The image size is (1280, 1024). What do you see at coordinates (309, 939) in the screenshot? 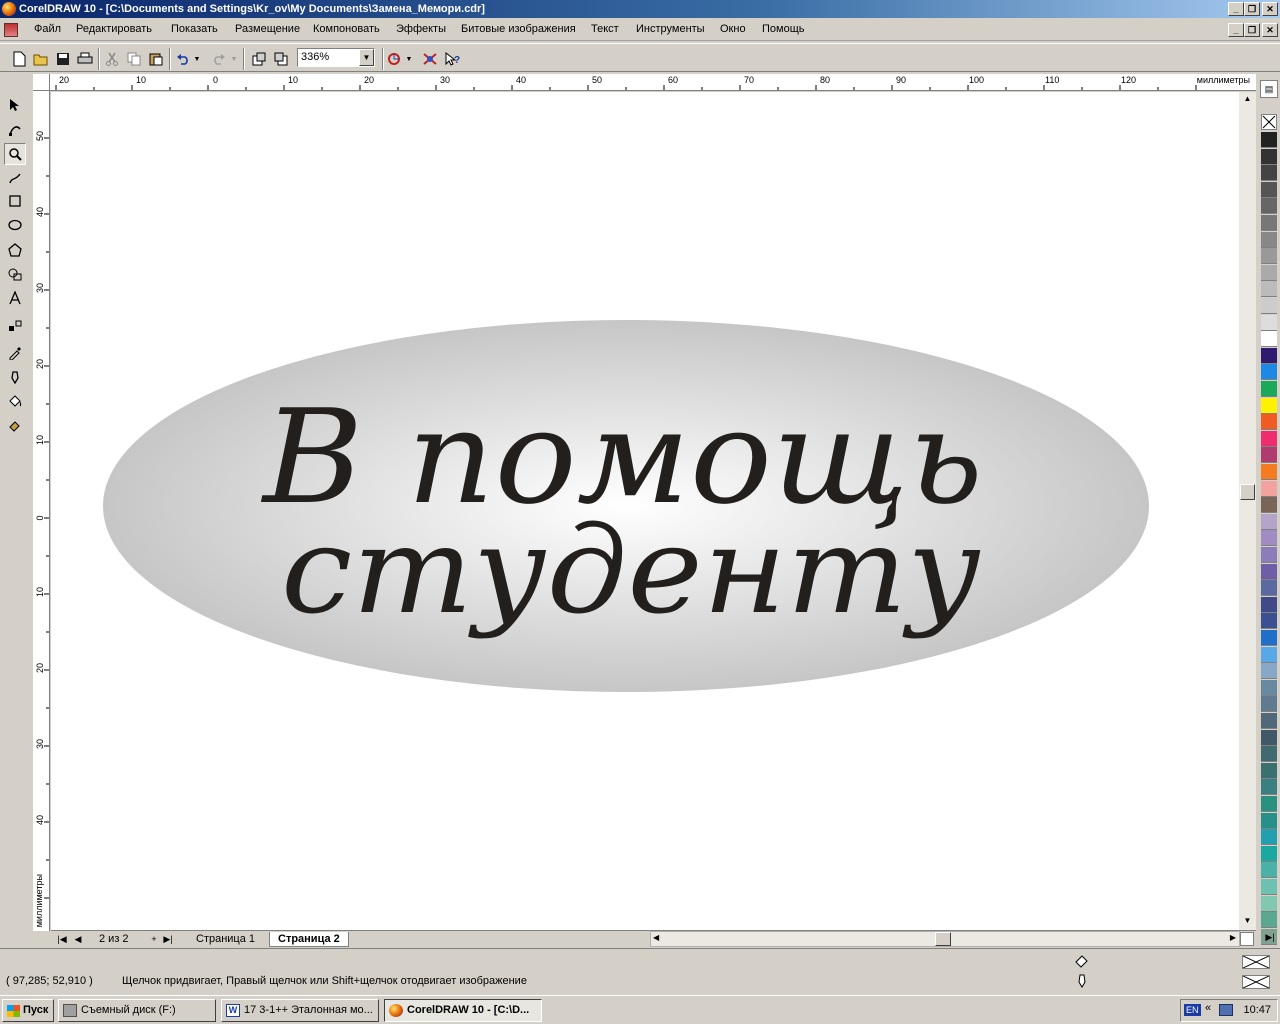
I see `tab-page-2: Страница 2` at bounding box center [309, 939].